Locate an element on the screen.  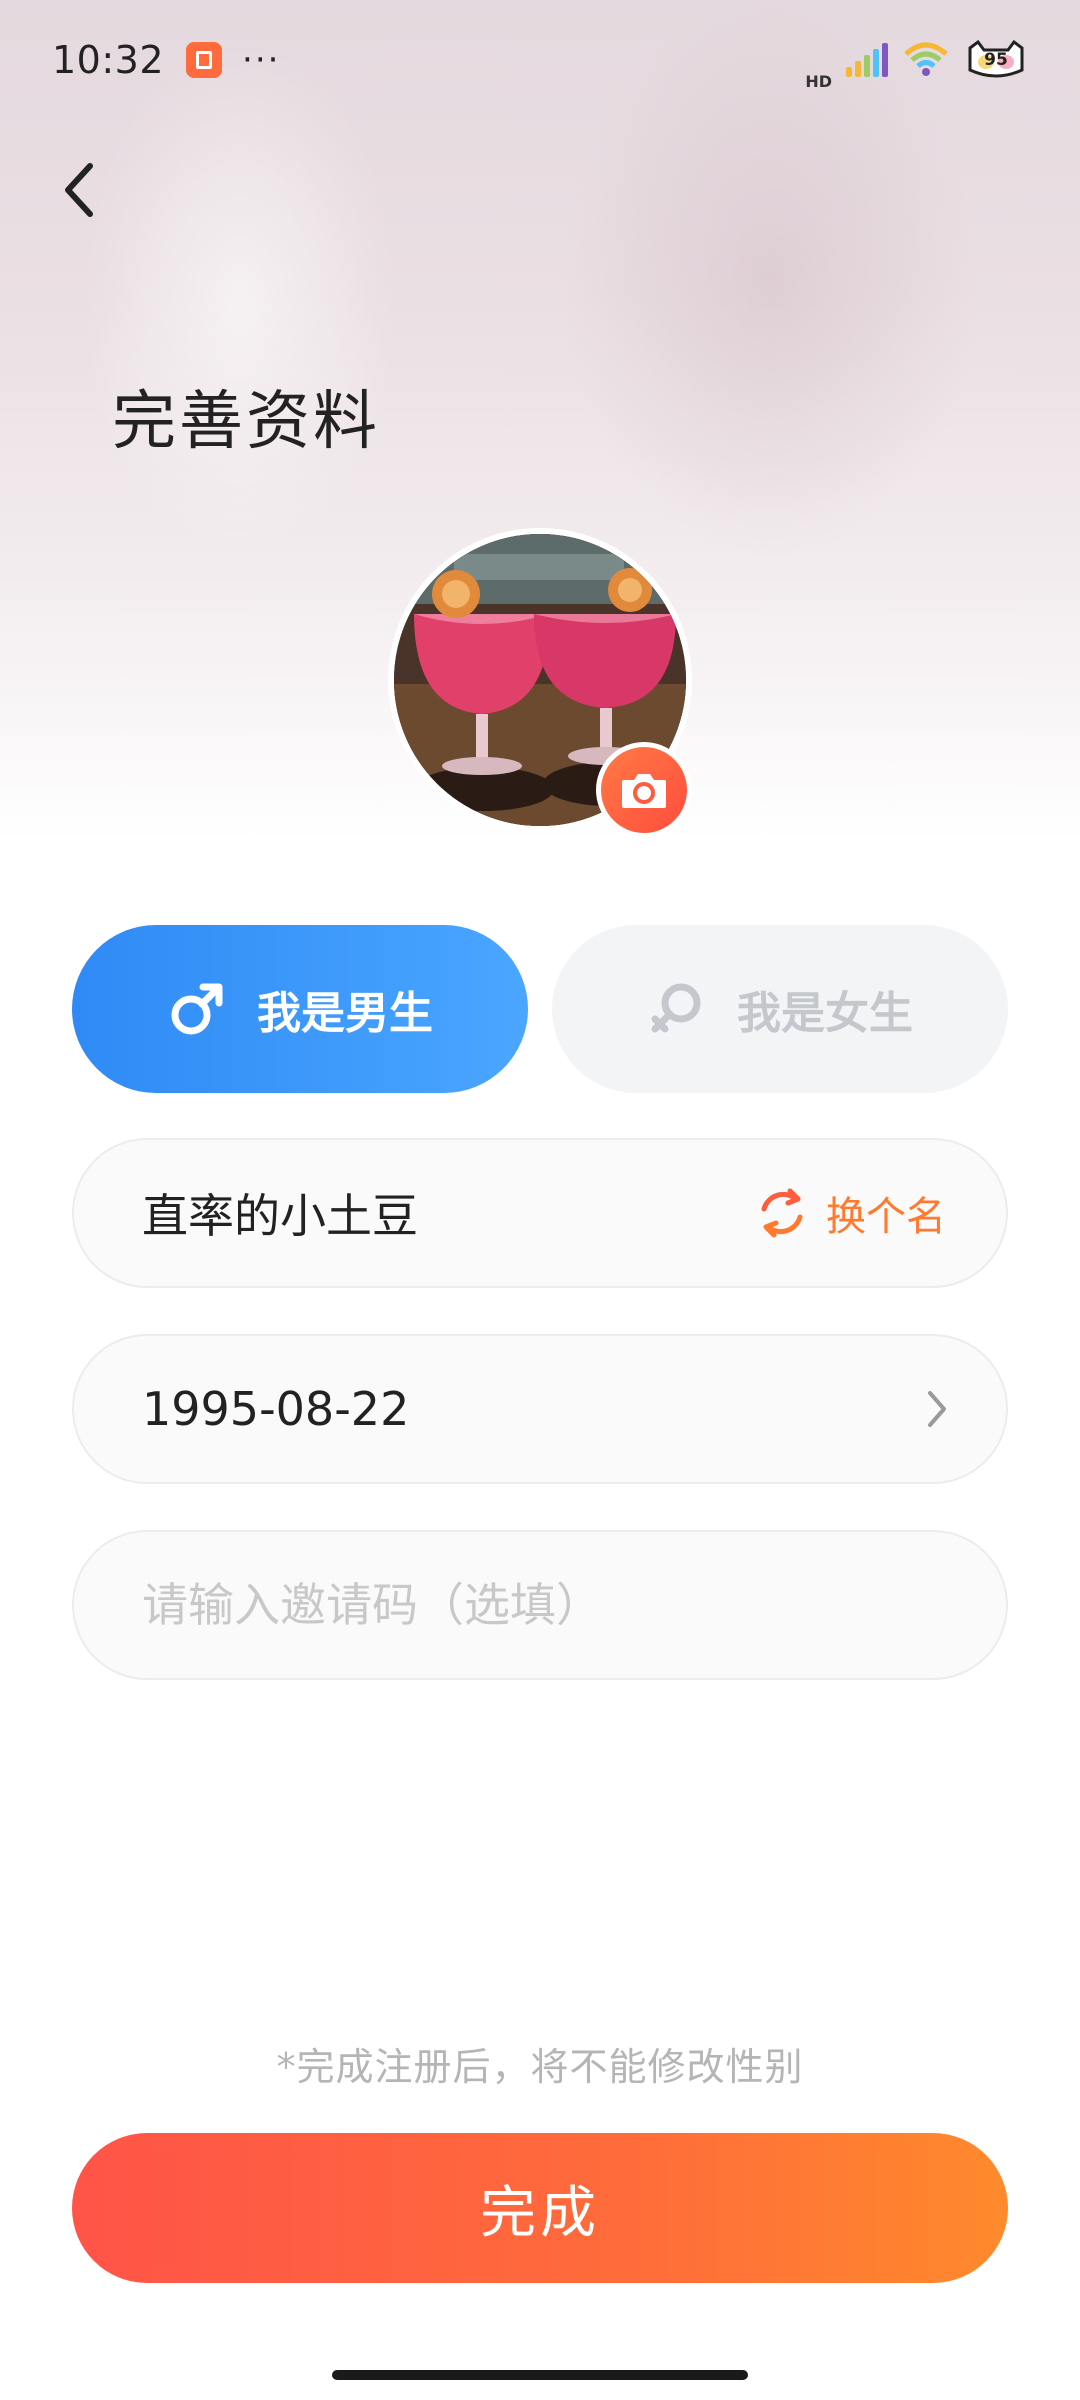
birthday-value: 1995-08-22 is located at coordinates (276, 1409).